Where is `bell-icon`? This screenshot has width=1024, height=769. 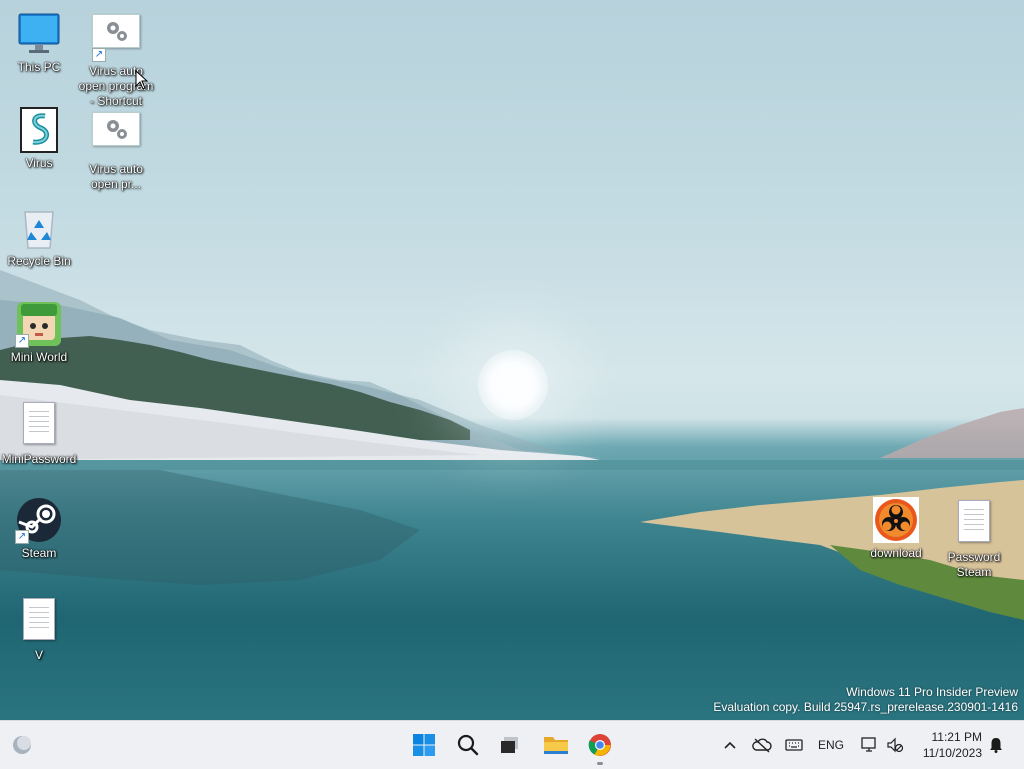
bell-icon is located at coordinates (996, 745).